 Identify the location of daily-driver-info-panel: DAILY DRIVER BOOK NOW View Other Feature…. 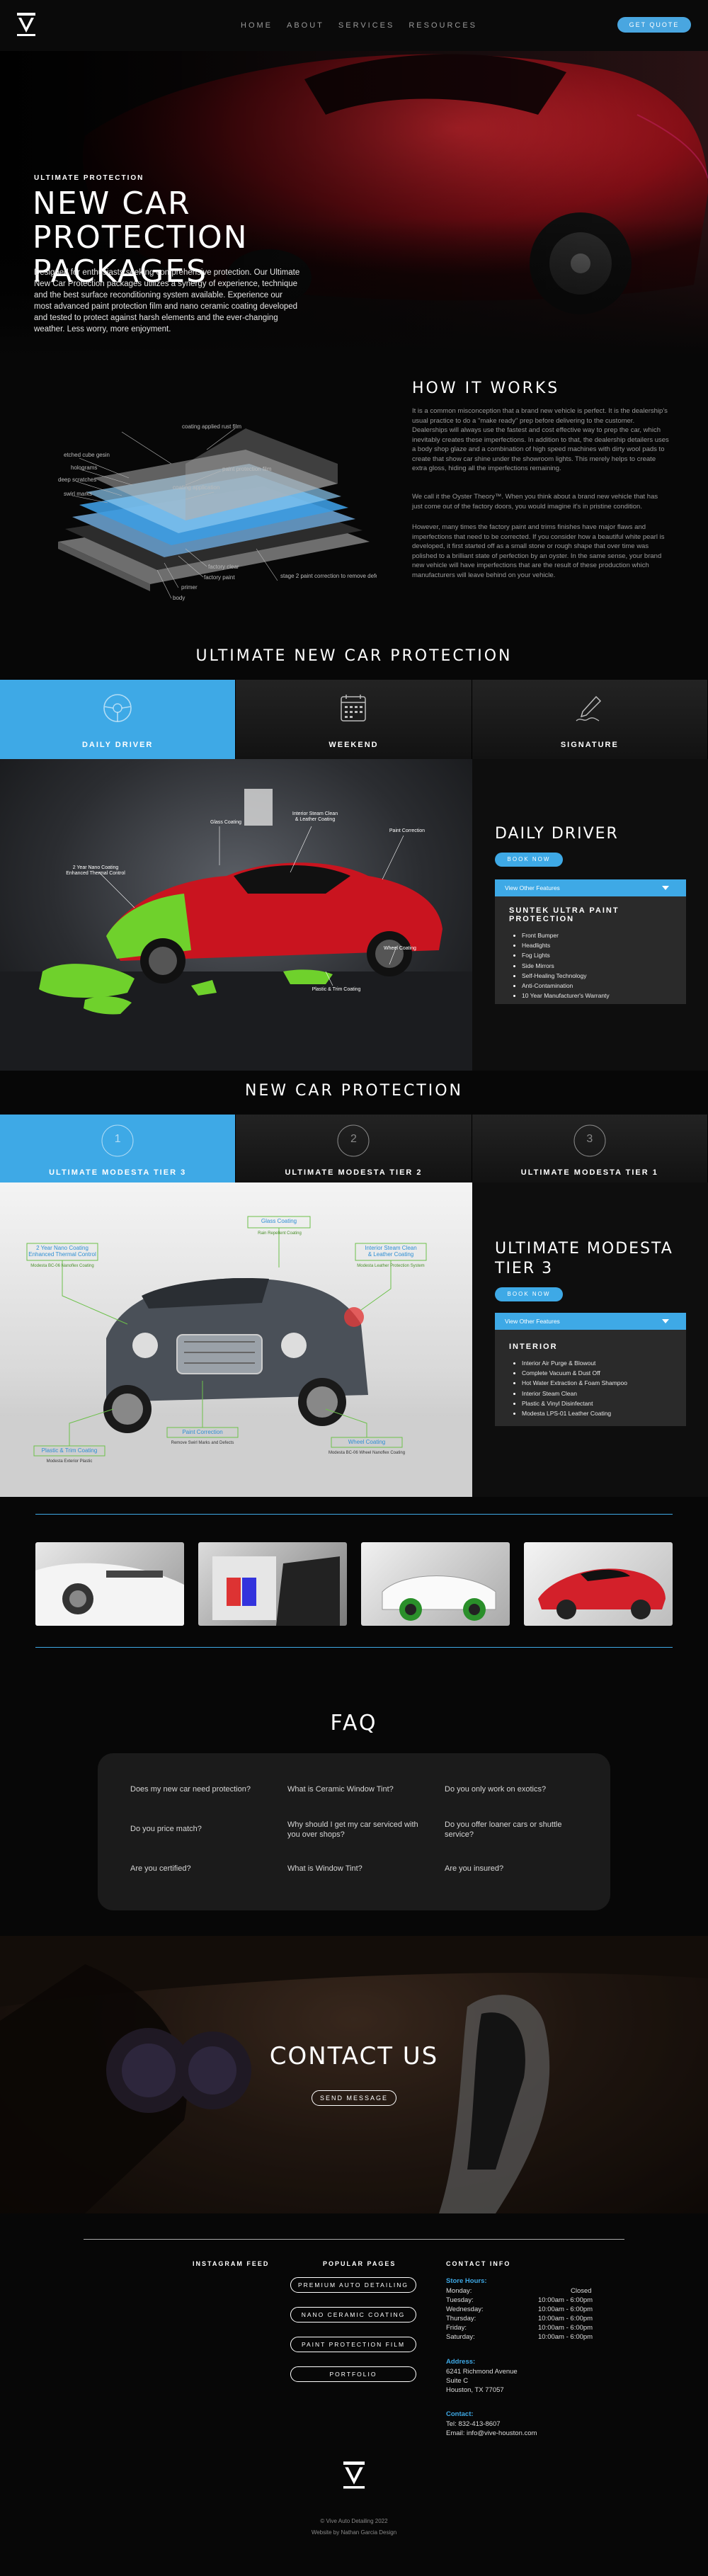
(590, 915).